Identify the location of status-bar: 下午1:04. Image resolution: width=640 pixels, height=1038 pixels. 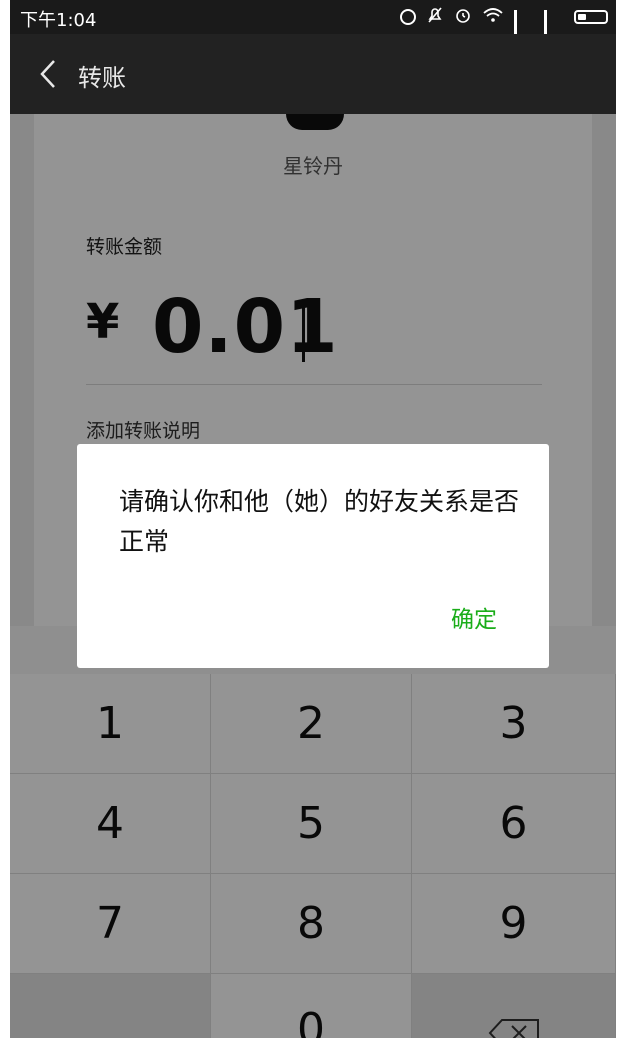
(313, 22).